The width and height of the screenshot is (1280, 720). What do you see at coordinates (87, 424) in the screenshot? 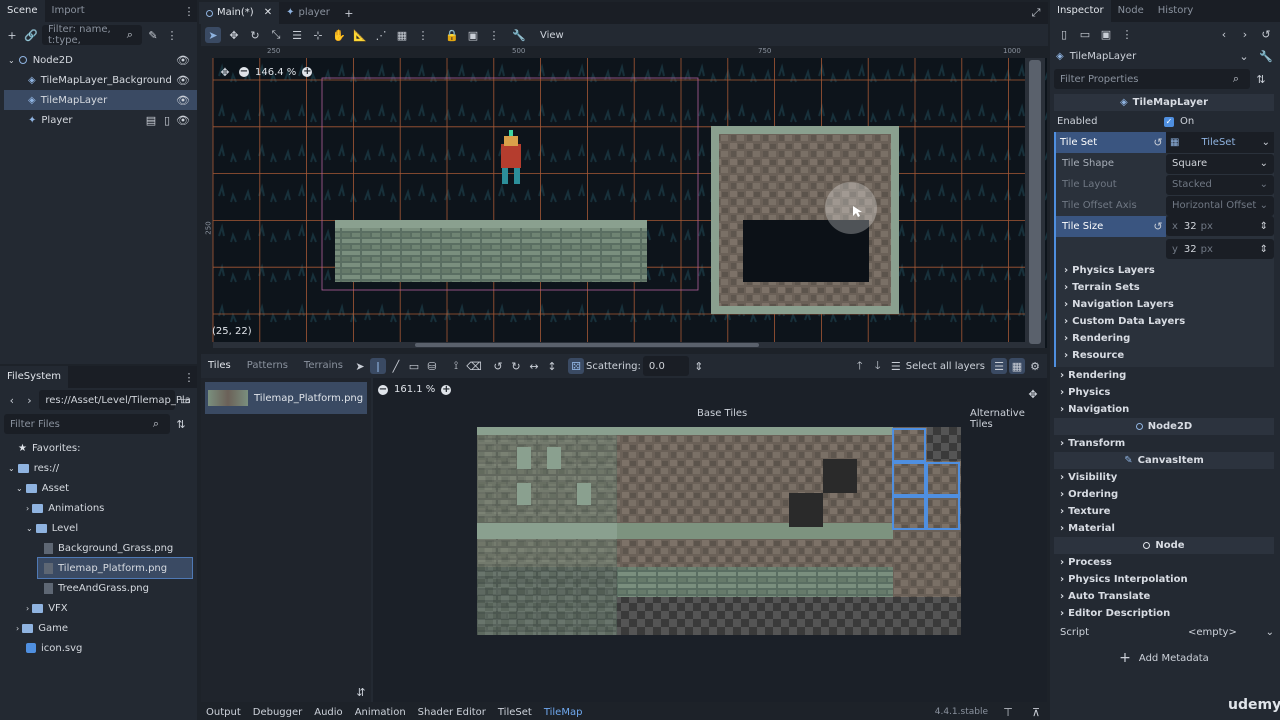
I see `filesystem-filter-input: Filter Files ⌕` at bounding box center [87, 424].